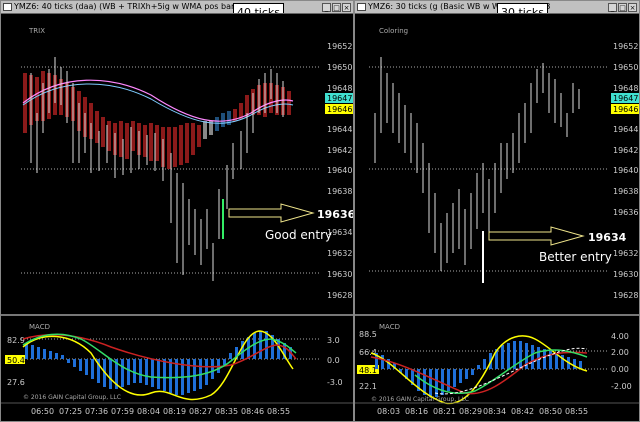  Describe the element at coordinates (200, 411) in the screenshot. I see `time-label: 08:27` at that location.